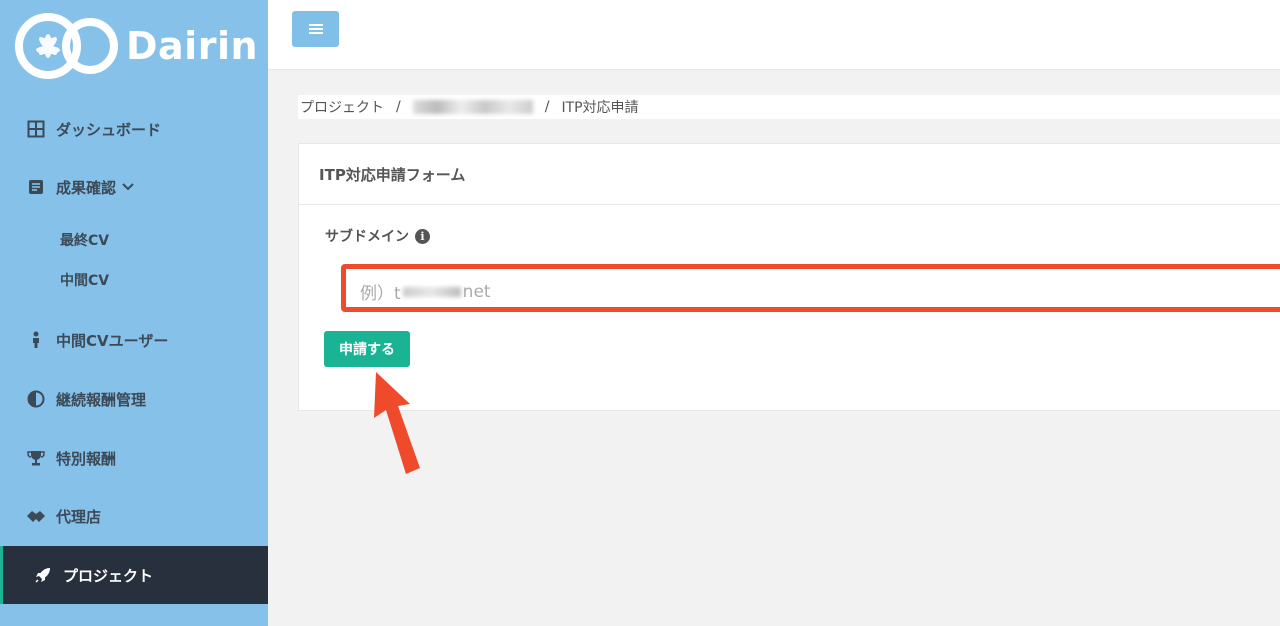  What do you see at coordinates (789, 107) in the screenshot?
I see `breadcrumb: プロジェクト / / ITP対応申請` at bounding box center [789, 107].